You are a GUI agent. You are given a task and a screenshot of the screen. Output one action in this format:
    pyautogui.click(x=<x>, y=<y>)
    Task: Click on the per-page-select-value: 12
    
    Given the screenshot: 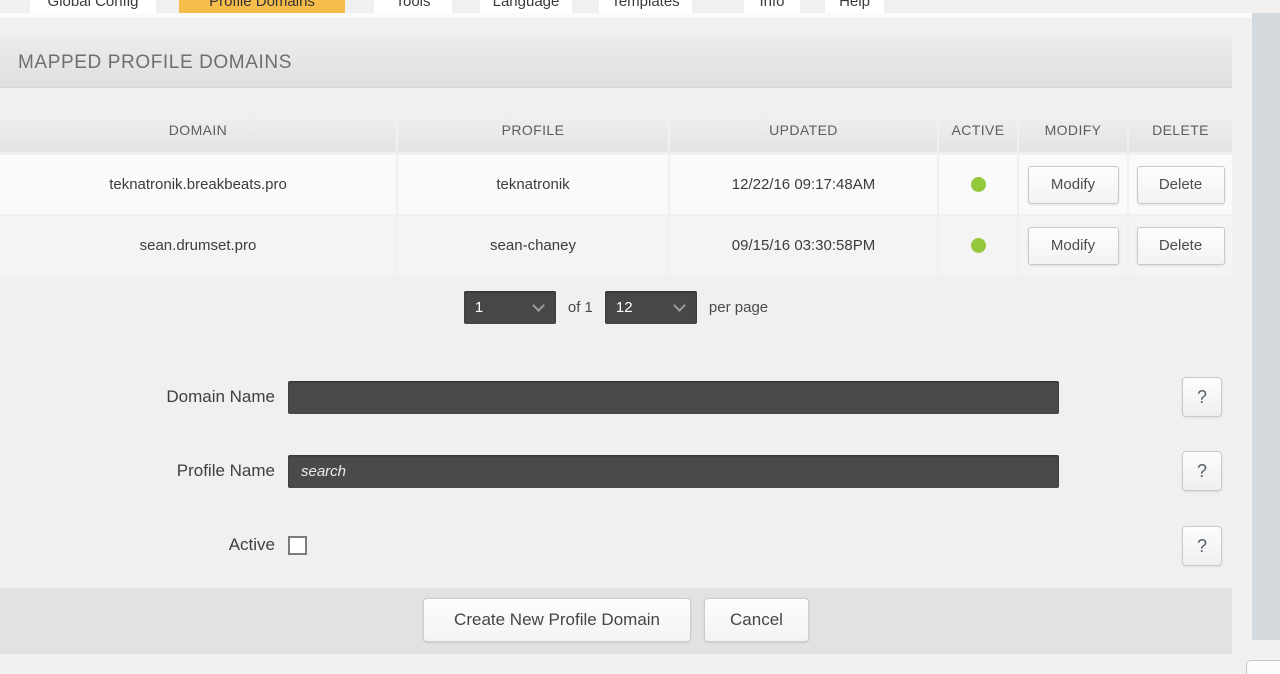 What is the action you would take?
    pyautogui.click(x=624, y=307)
    